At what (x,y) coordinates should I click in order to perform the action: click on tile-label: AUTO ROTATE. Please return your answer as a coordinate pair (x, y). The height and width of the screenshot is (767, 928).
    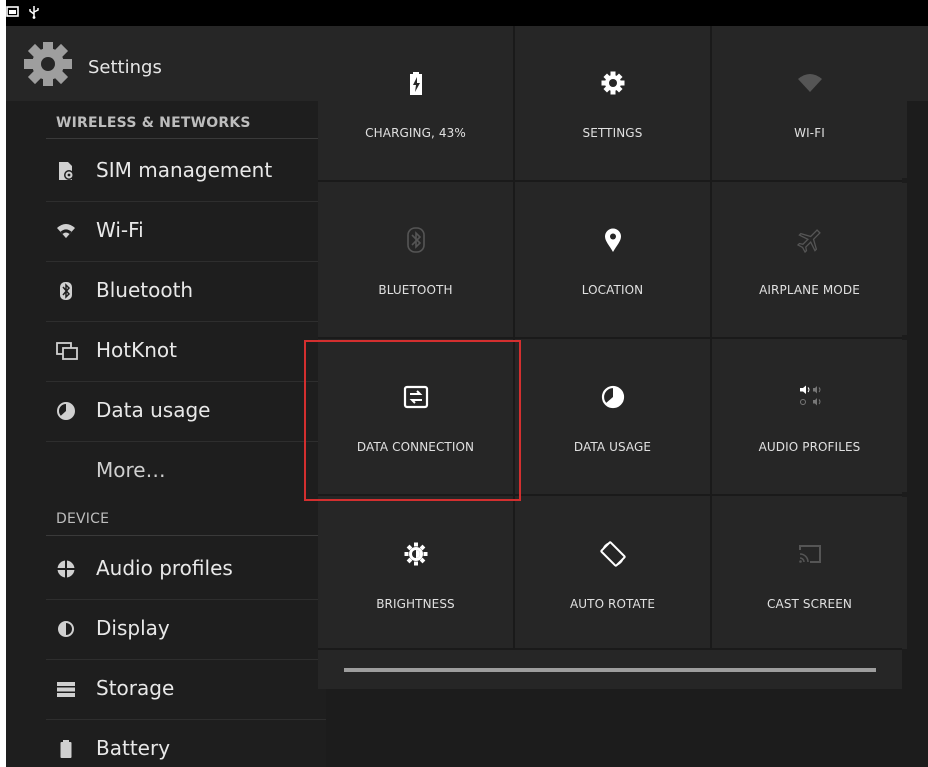
    Looking at the image, I should click on (612, 604).